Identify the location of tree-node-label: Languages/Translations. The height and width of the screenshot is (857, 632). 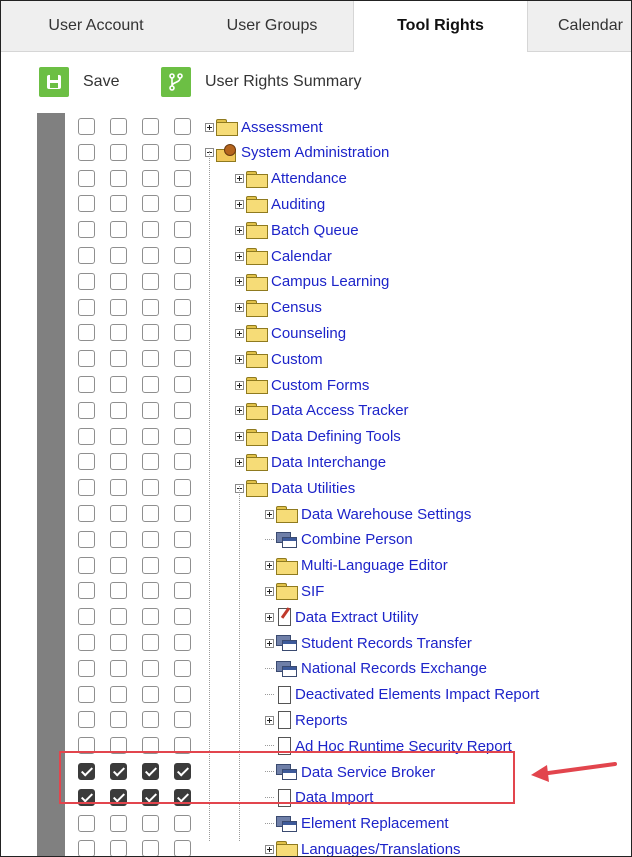
(381, 848).